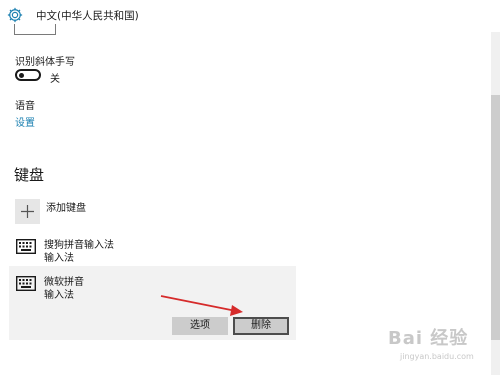 This screenshot has width=500, height=375. Describe the element at coordinates (495, 217) in the screenshot. I see `scrollbar-thumb` at that location.